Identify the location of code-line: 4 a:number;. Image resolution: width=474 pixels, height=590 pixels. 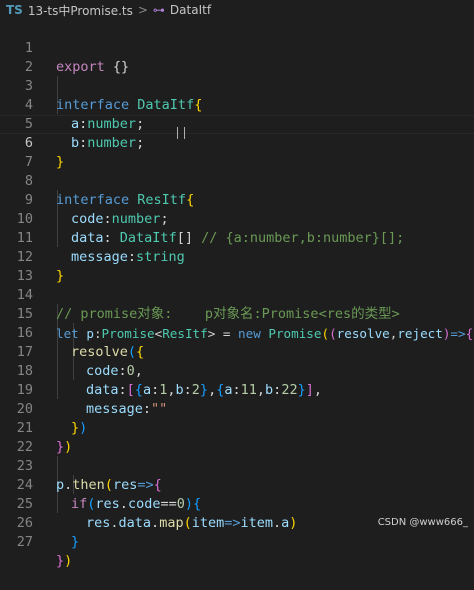
(237, 104).